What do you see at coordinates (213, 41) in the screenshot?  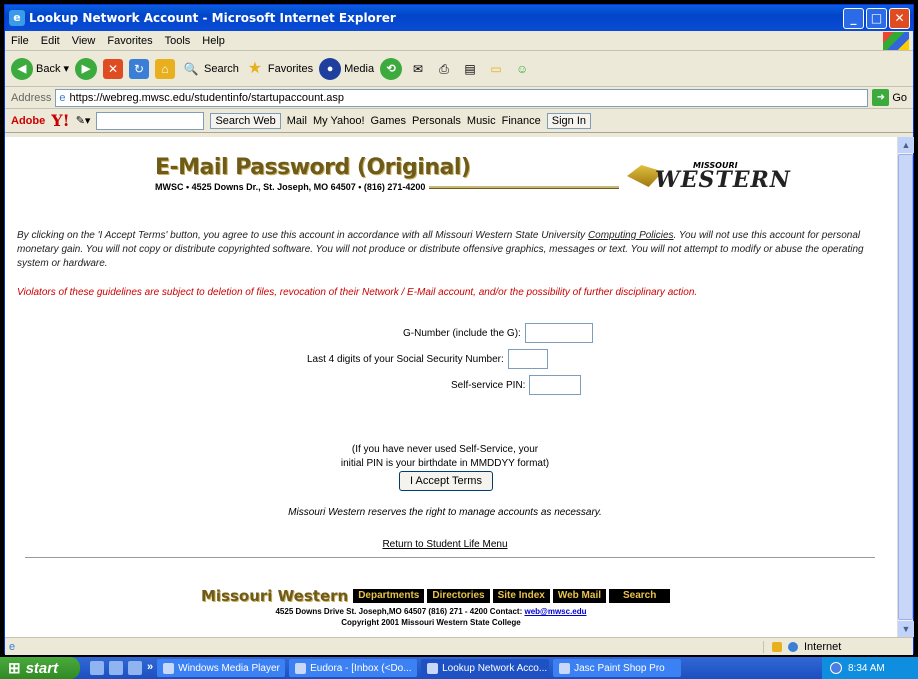 I see `menu-help: Help` at bounding box center [213, 41].